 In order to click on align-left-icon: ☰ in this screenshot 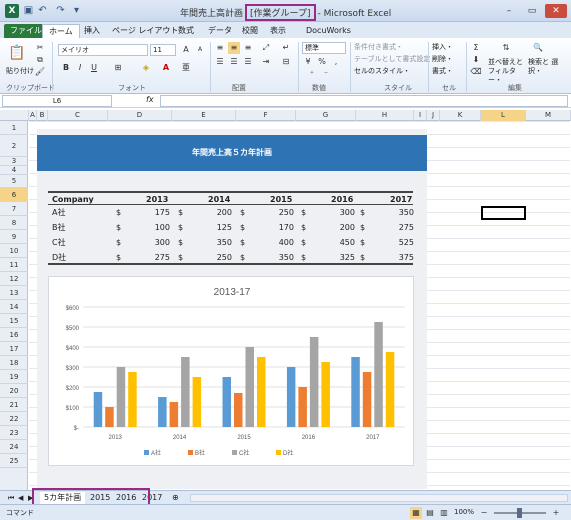, I will do `click(220, 62)`.